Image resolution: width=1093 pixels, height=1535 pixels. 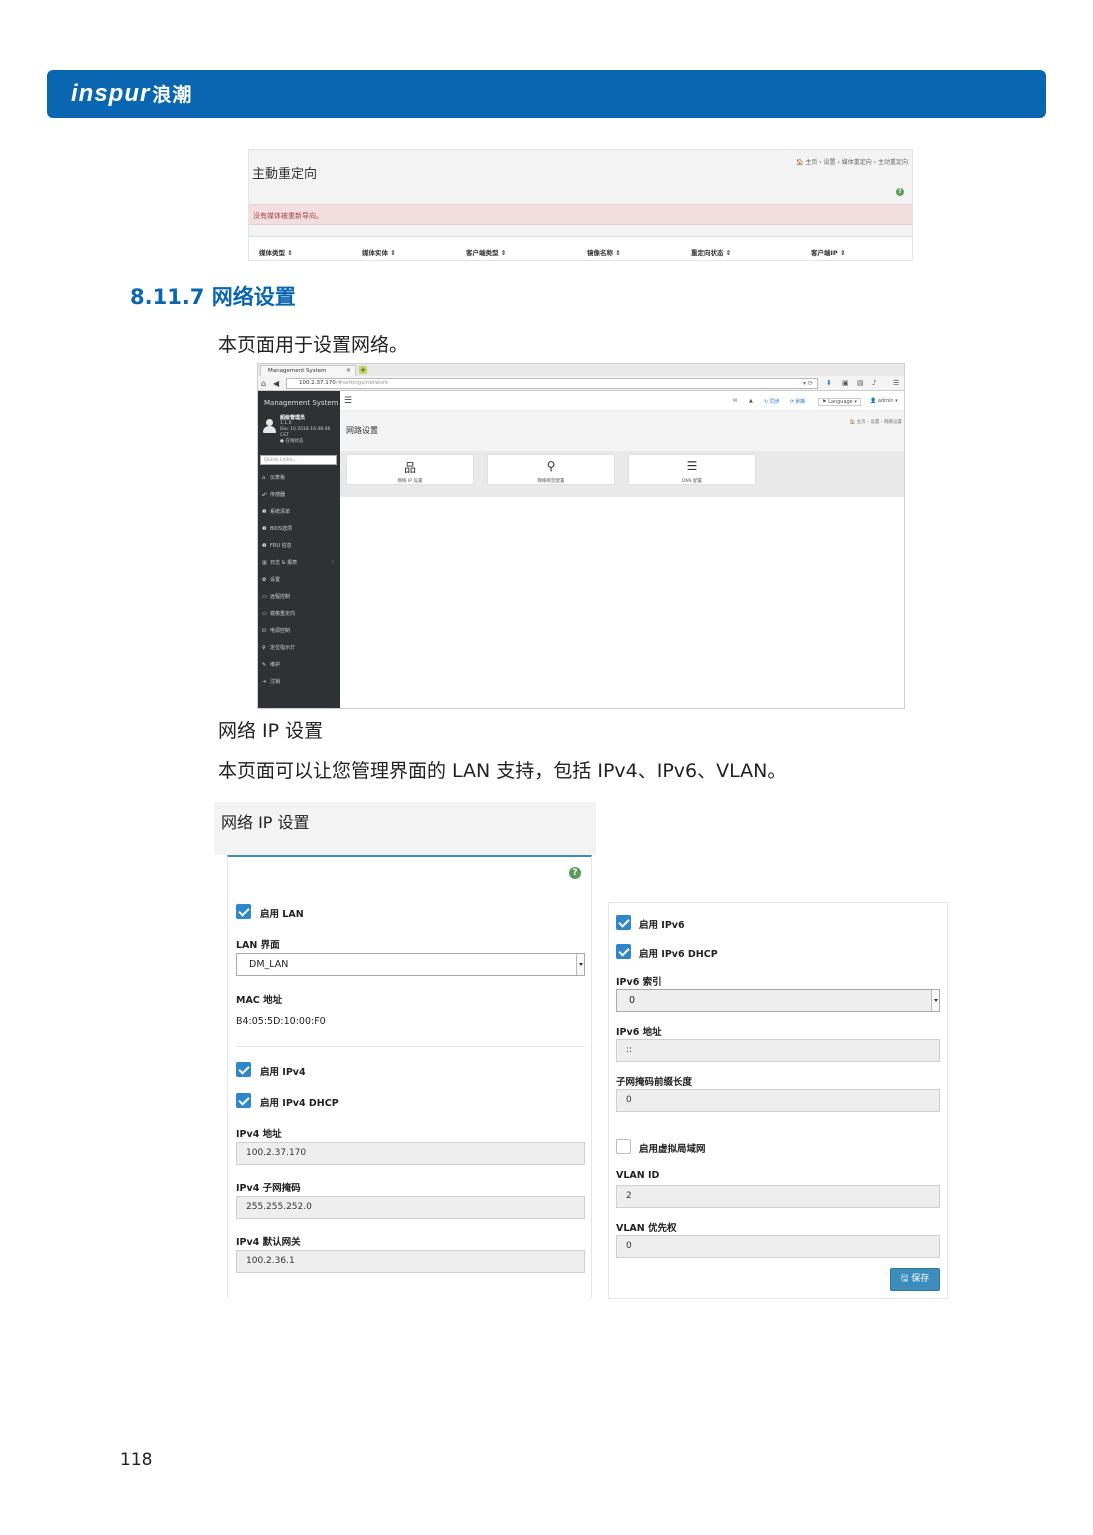 What do you see at coordinates (264, 512) in the screenshot?
I see `info-icon: ❶` at bounding box center [264, 512].